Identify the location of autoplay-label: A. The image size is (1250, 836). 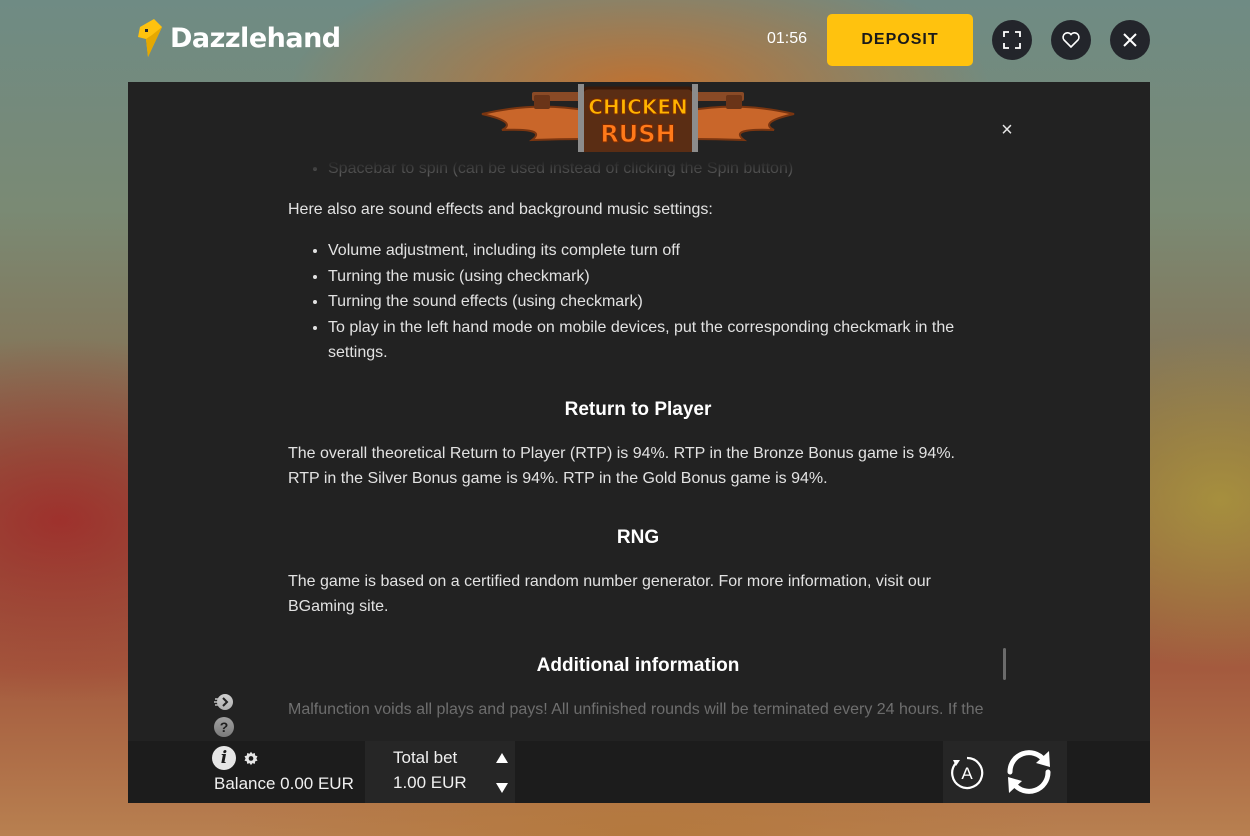
(967, 773).